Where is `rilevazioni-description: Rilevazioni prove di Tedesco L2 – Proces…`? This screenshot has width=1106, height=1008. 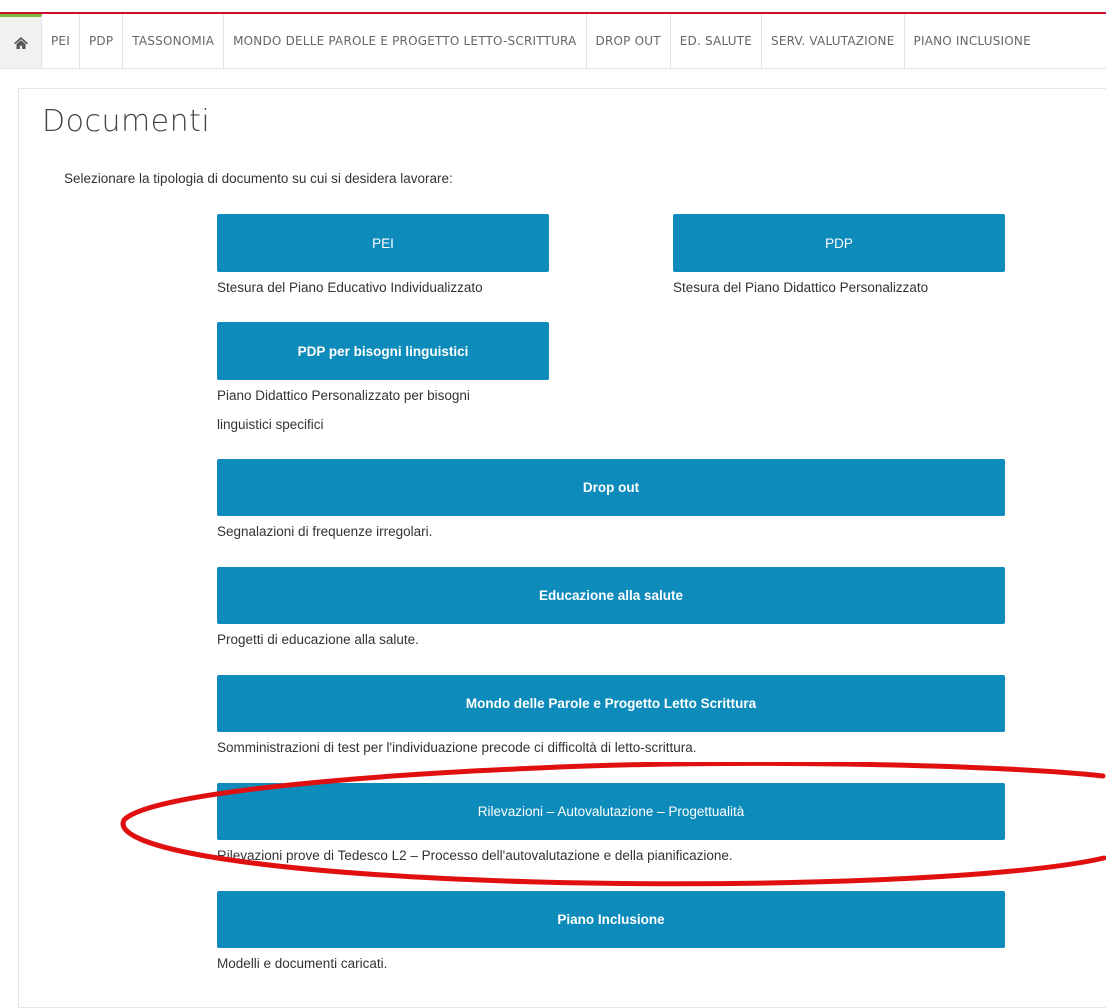
rilevazioni-description: Rilevazioni prove di Tedesco L2 – Proces… is located at coordinates (475, 855).